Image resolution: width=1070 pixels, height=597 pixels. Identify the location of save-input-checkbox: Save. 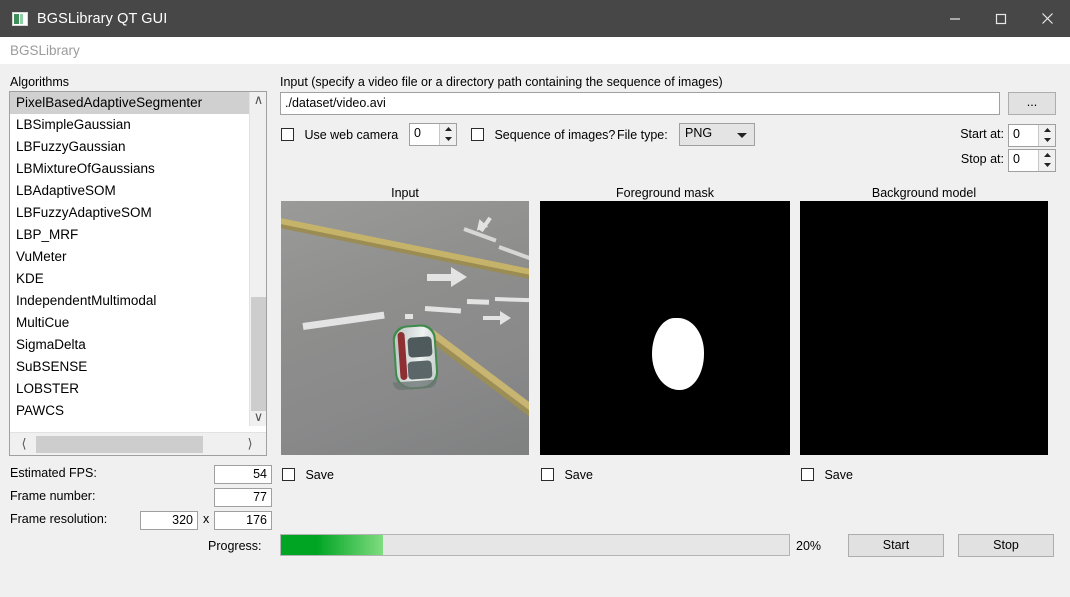
(308, 475).